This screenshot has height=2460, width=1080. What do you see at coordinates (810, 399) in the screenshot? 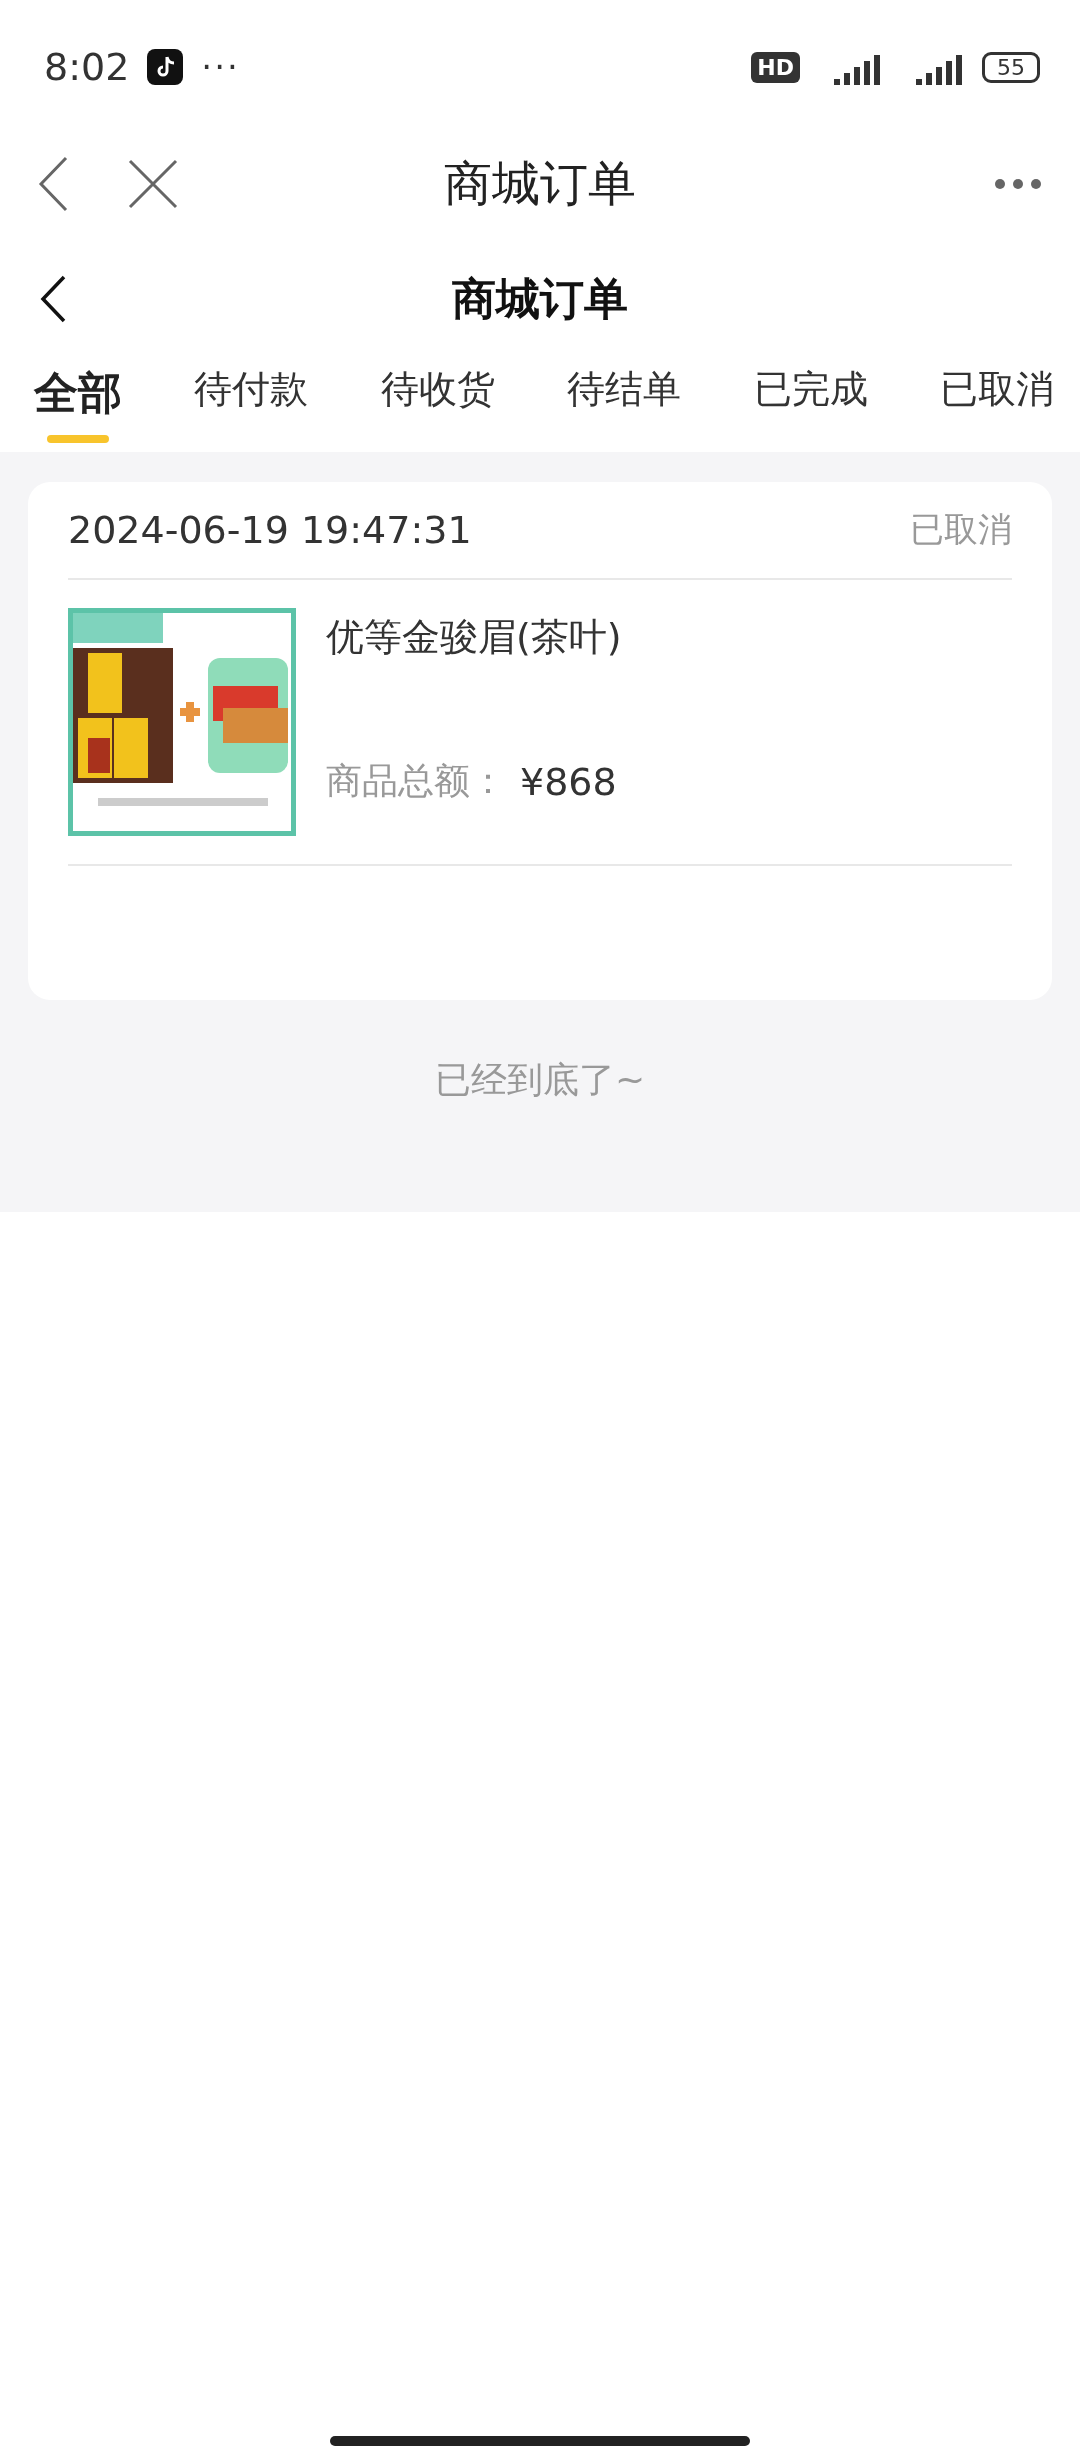
I see `order-tab: 已完成` at bounding box center [810, 399].